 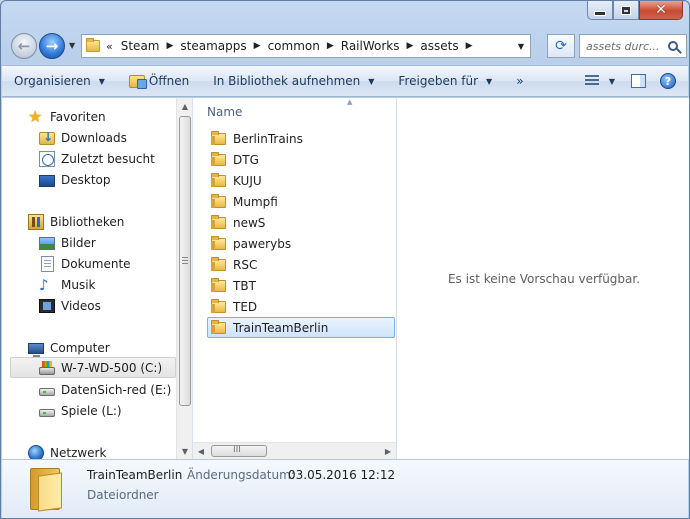 I want to click on view-options-button: ▼, so click(x=612, y=81).